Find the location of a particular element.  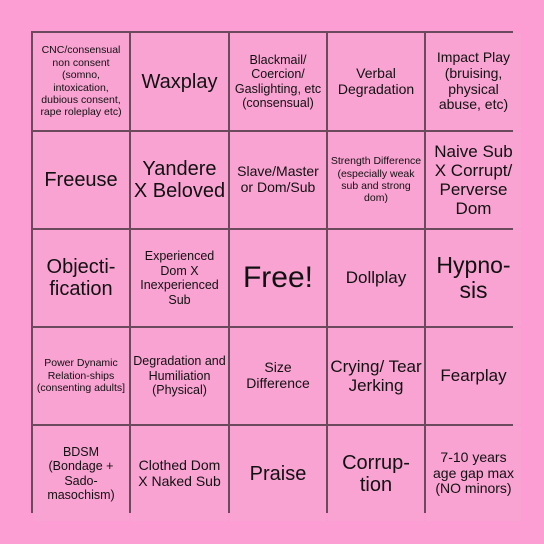

bingo-cell: Fearplay is located at coordinates (473, 376).